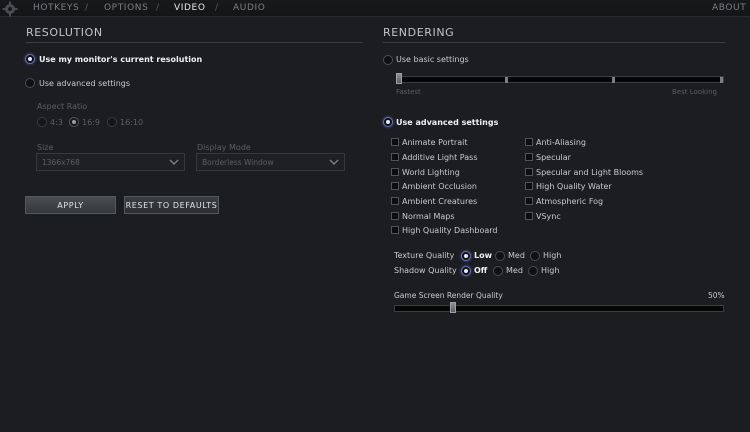 This screenshot has width=750, height=432. What do you see at coordinates (110, 162) in the screenshot?
I see `size-select: 1366x768` at bounding box center [110, 162].